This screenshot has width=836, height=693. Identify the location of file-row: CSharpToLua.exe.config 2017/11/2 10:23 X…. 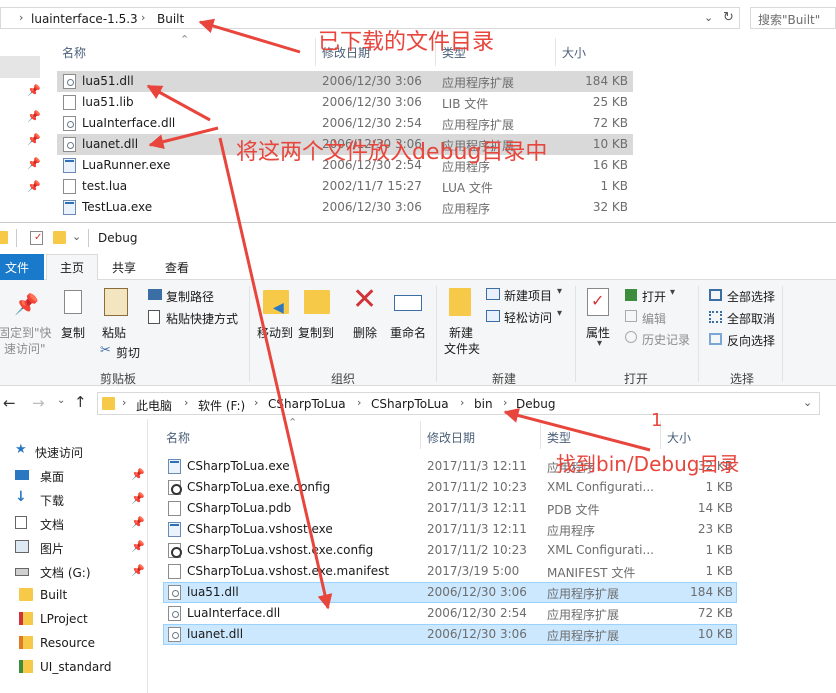
(451, 487).